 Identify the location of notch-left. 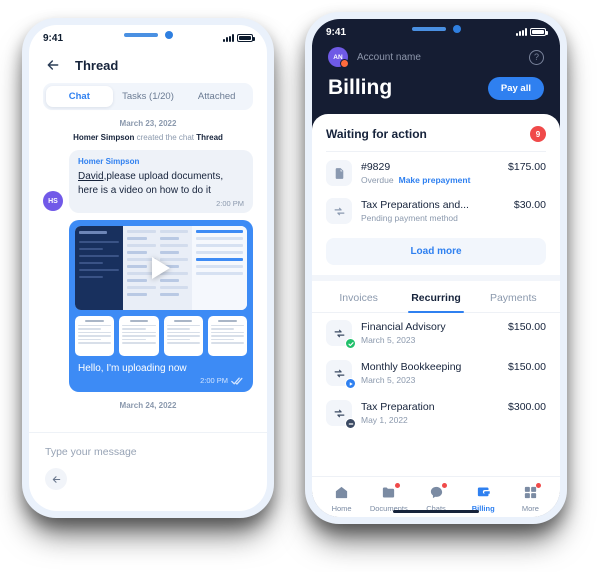
(148, 35).